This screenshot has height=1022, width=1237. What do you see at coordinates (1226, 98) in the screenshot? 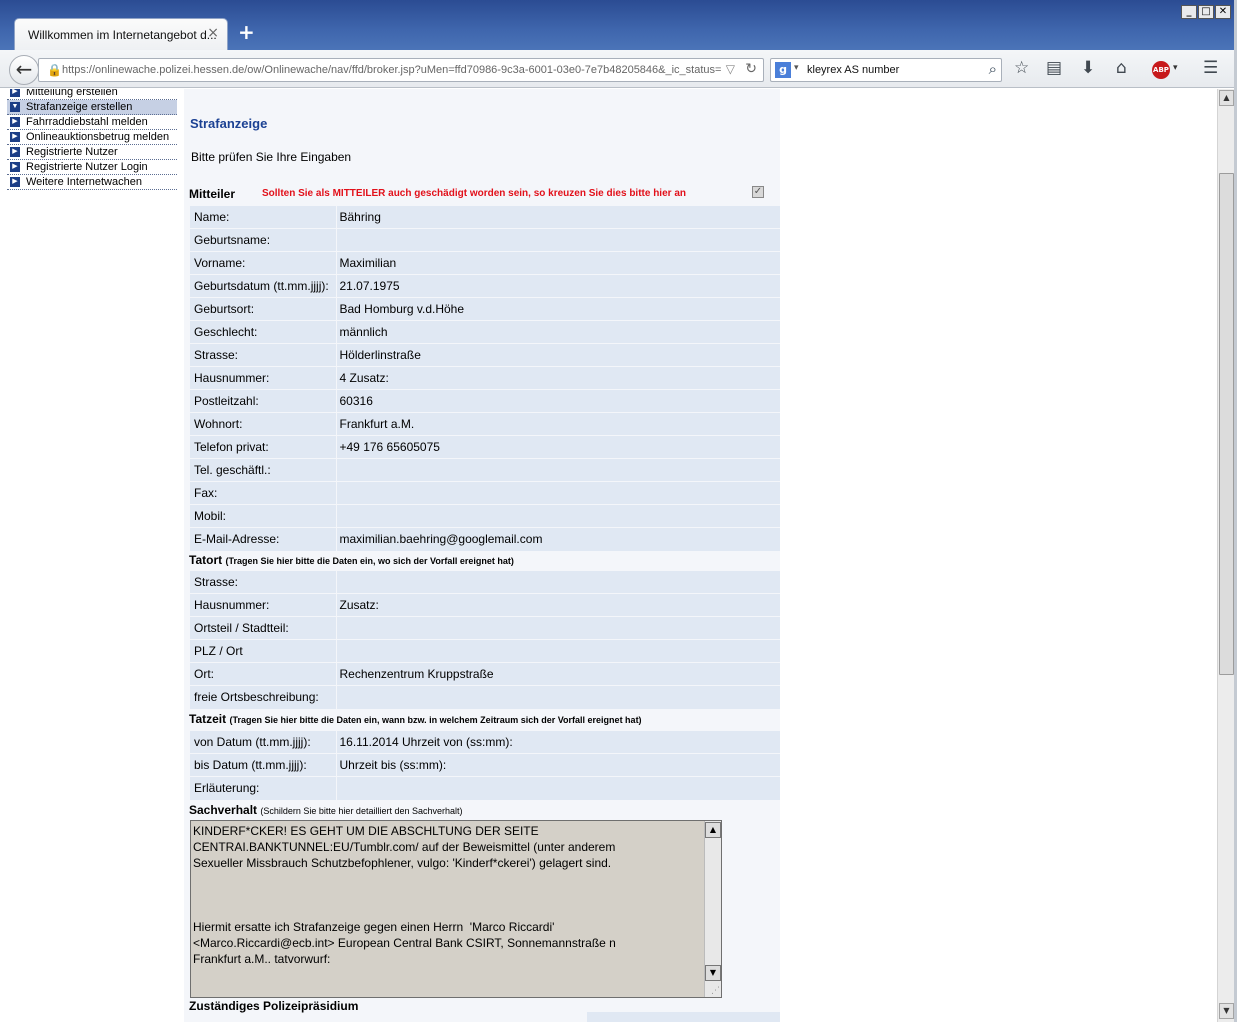
I see `scroll-up-icon: ▲` at bounding box center [1226, 98].